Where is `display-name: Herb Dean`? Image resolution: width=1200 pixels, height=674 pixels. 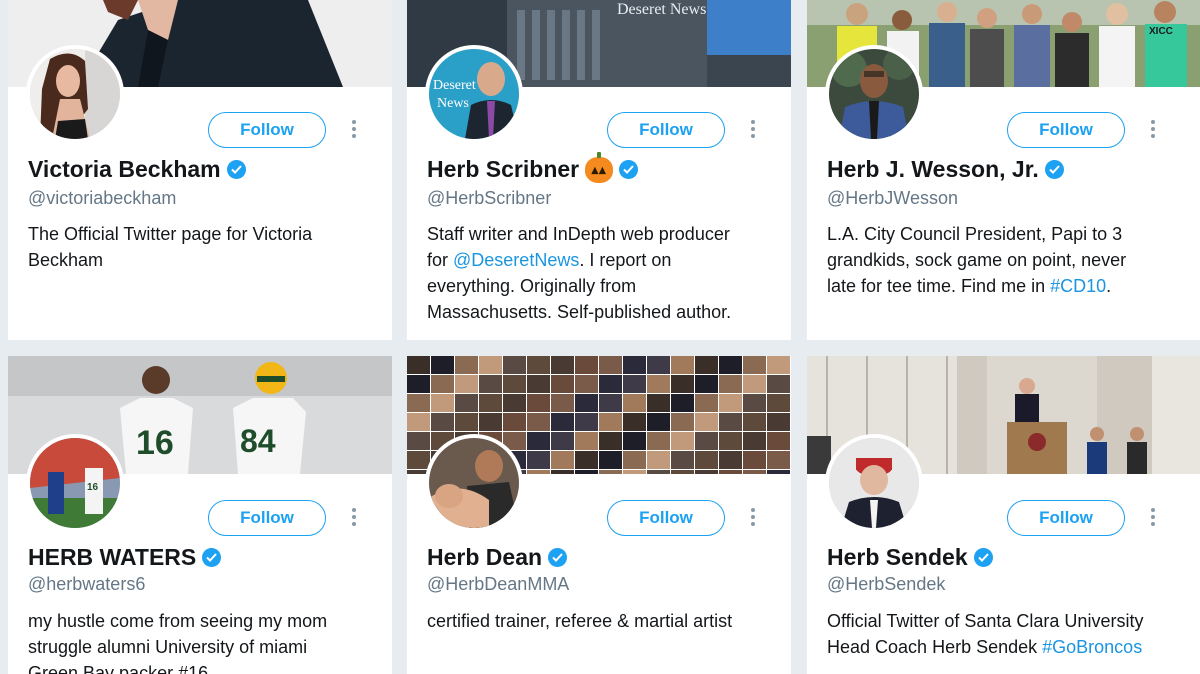 display-name: Herb Dean is located at coordinates (484, 557).